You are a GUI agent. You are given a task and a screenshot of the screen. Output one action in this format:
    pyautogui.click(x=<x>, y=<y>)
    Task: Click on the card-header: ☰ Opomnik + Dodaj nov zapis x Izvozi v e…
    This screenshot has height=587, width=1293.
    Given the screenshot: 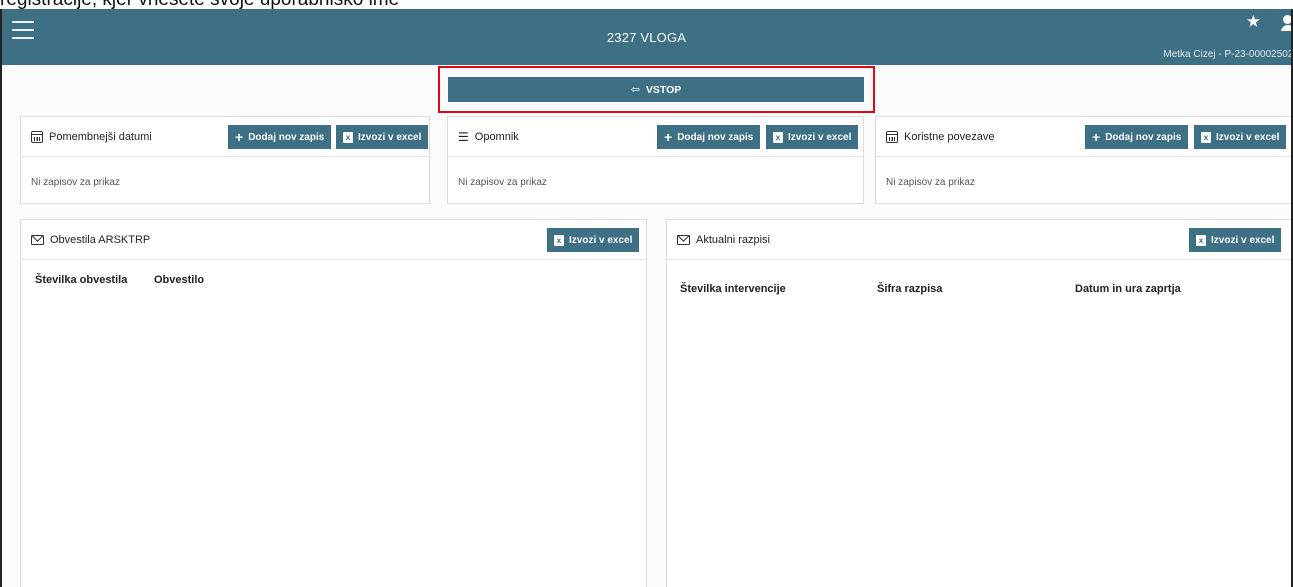 What is the action you would take?
    pyautogui.click(x=655, y=137)
    